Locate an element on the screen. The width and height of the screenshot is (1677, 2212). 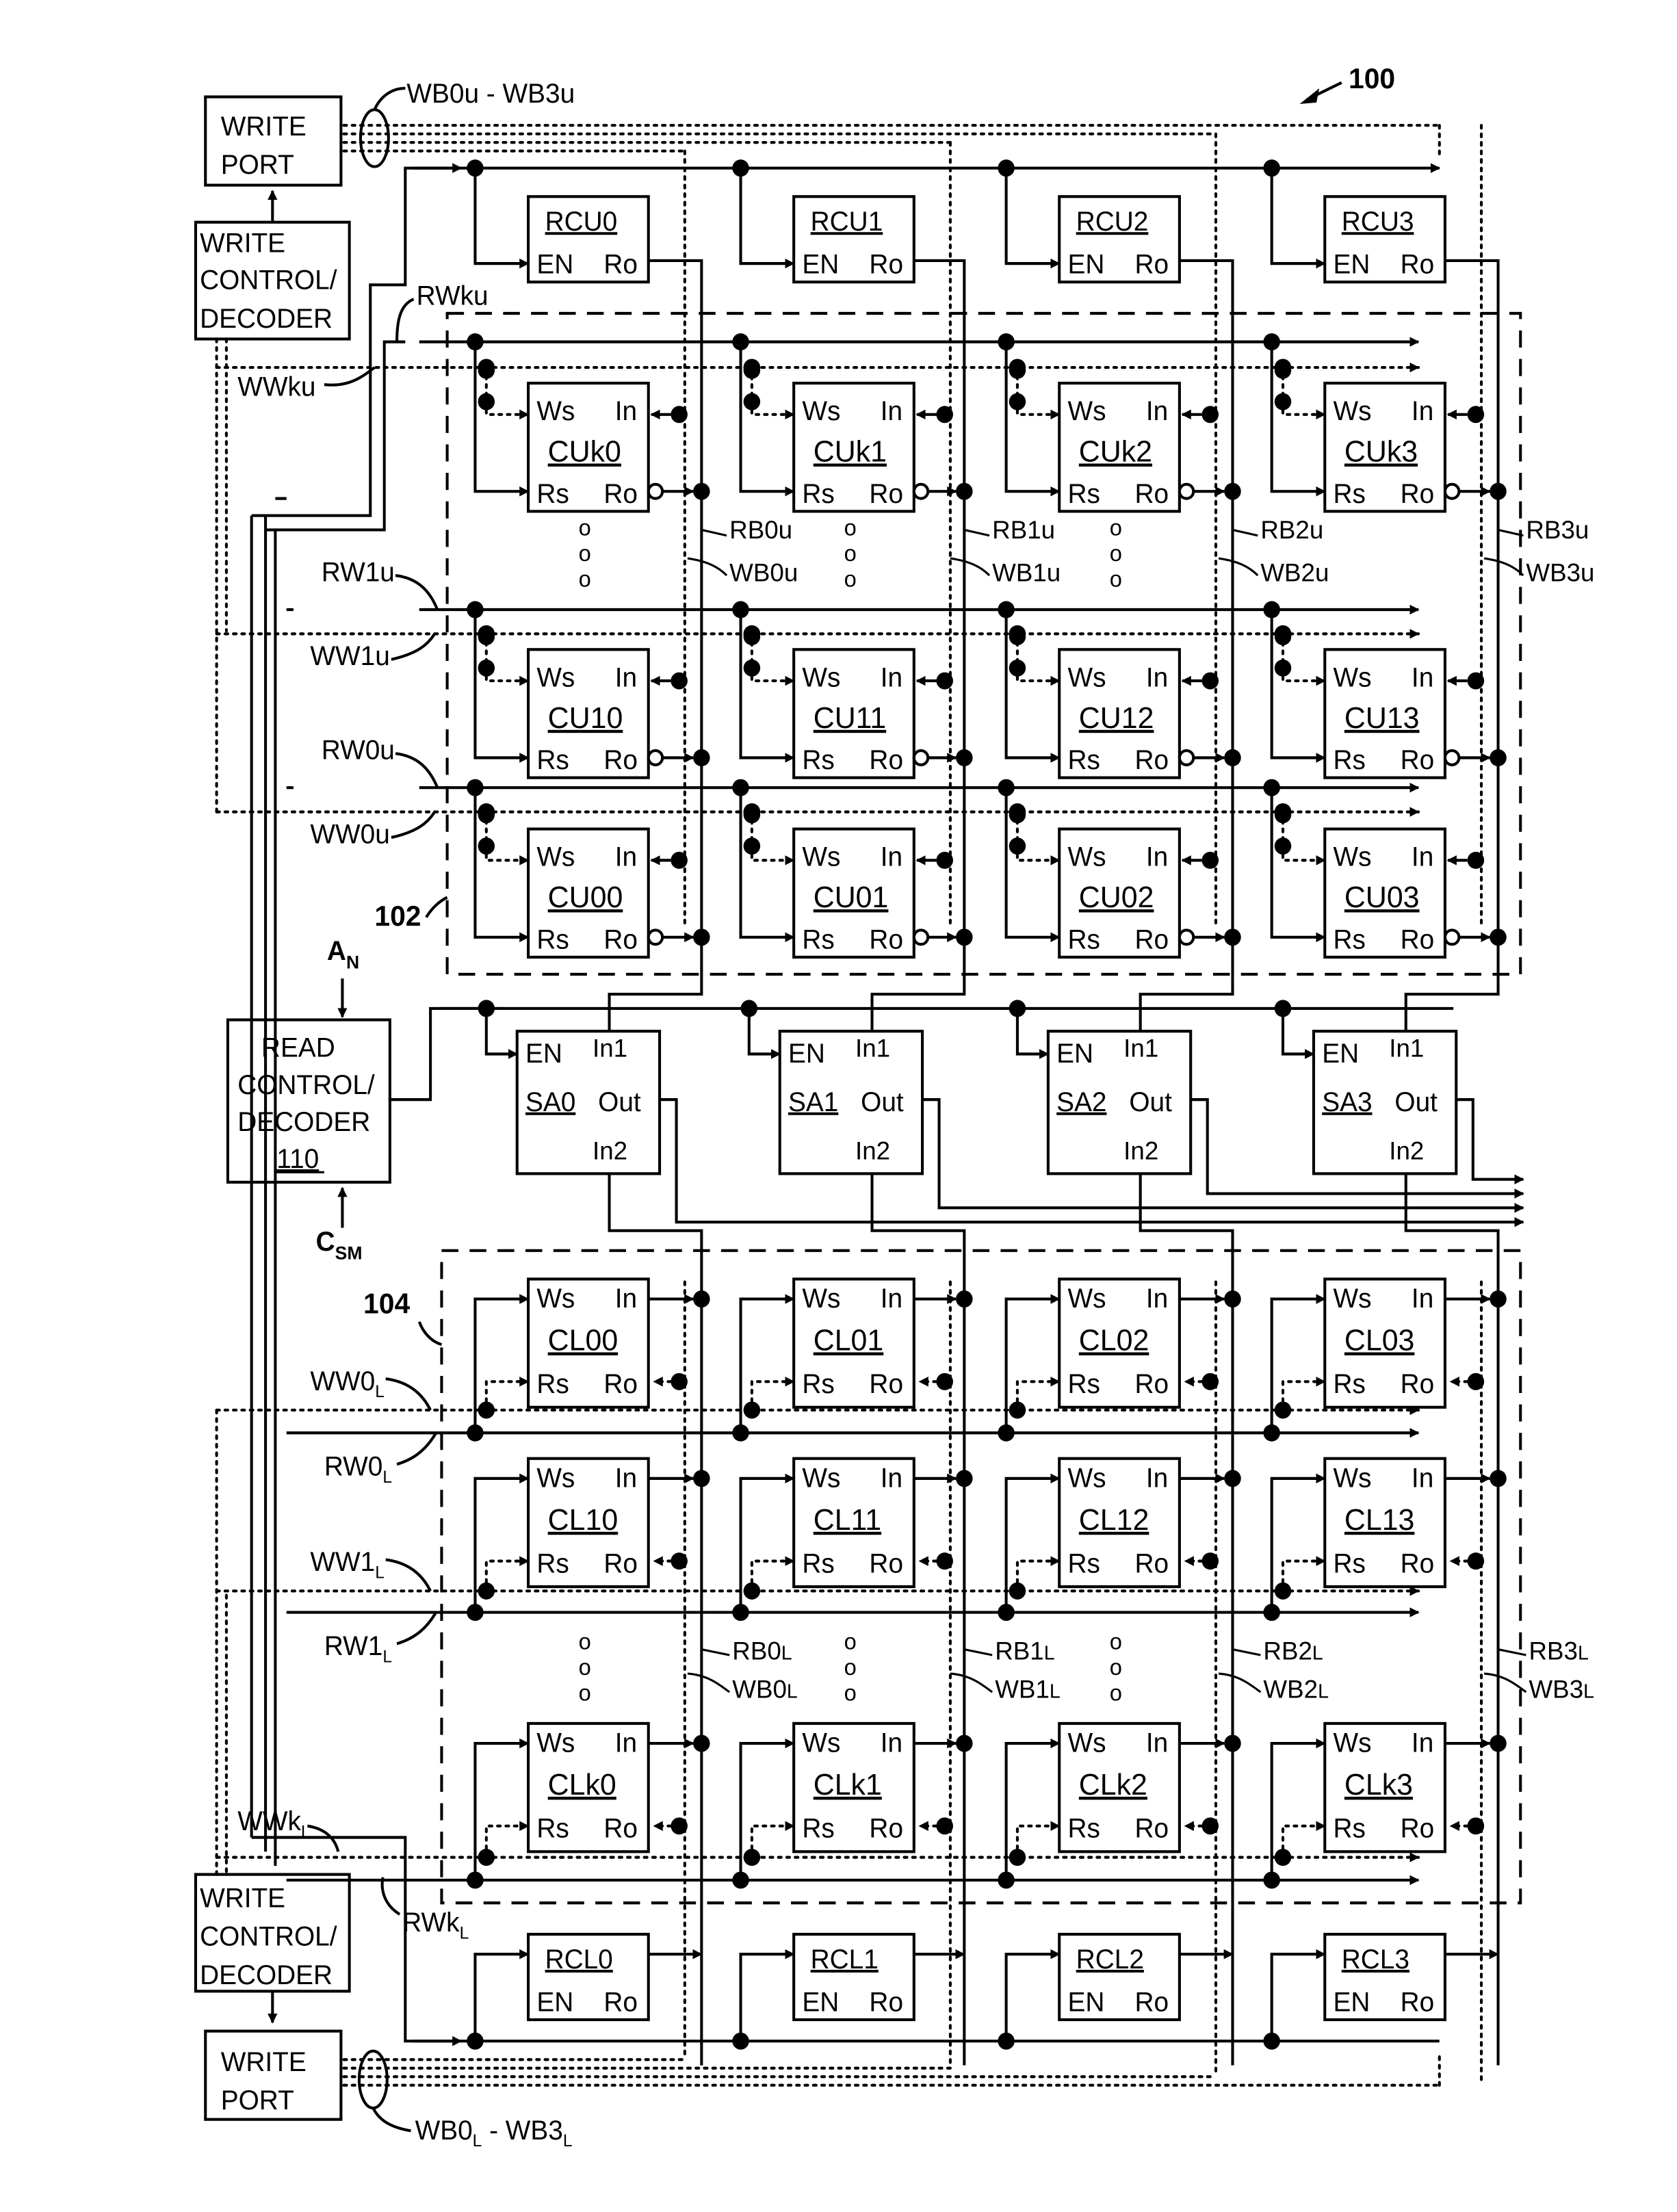
lower-write-port: WRITE PORT is located at coordinates (273, 2075).